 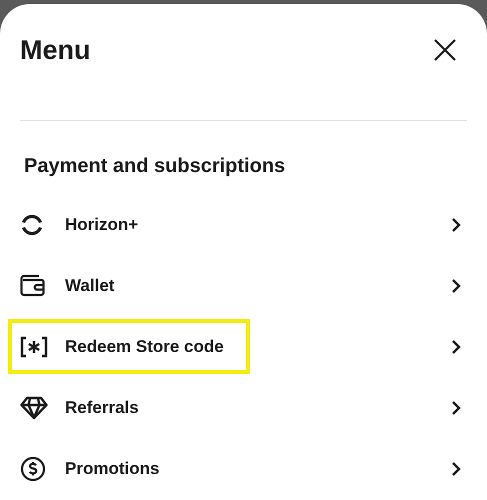 What do you see at coordinates (32, 224) in the screenshot?
I see `ring-icon` at bounding box center [32, 224].